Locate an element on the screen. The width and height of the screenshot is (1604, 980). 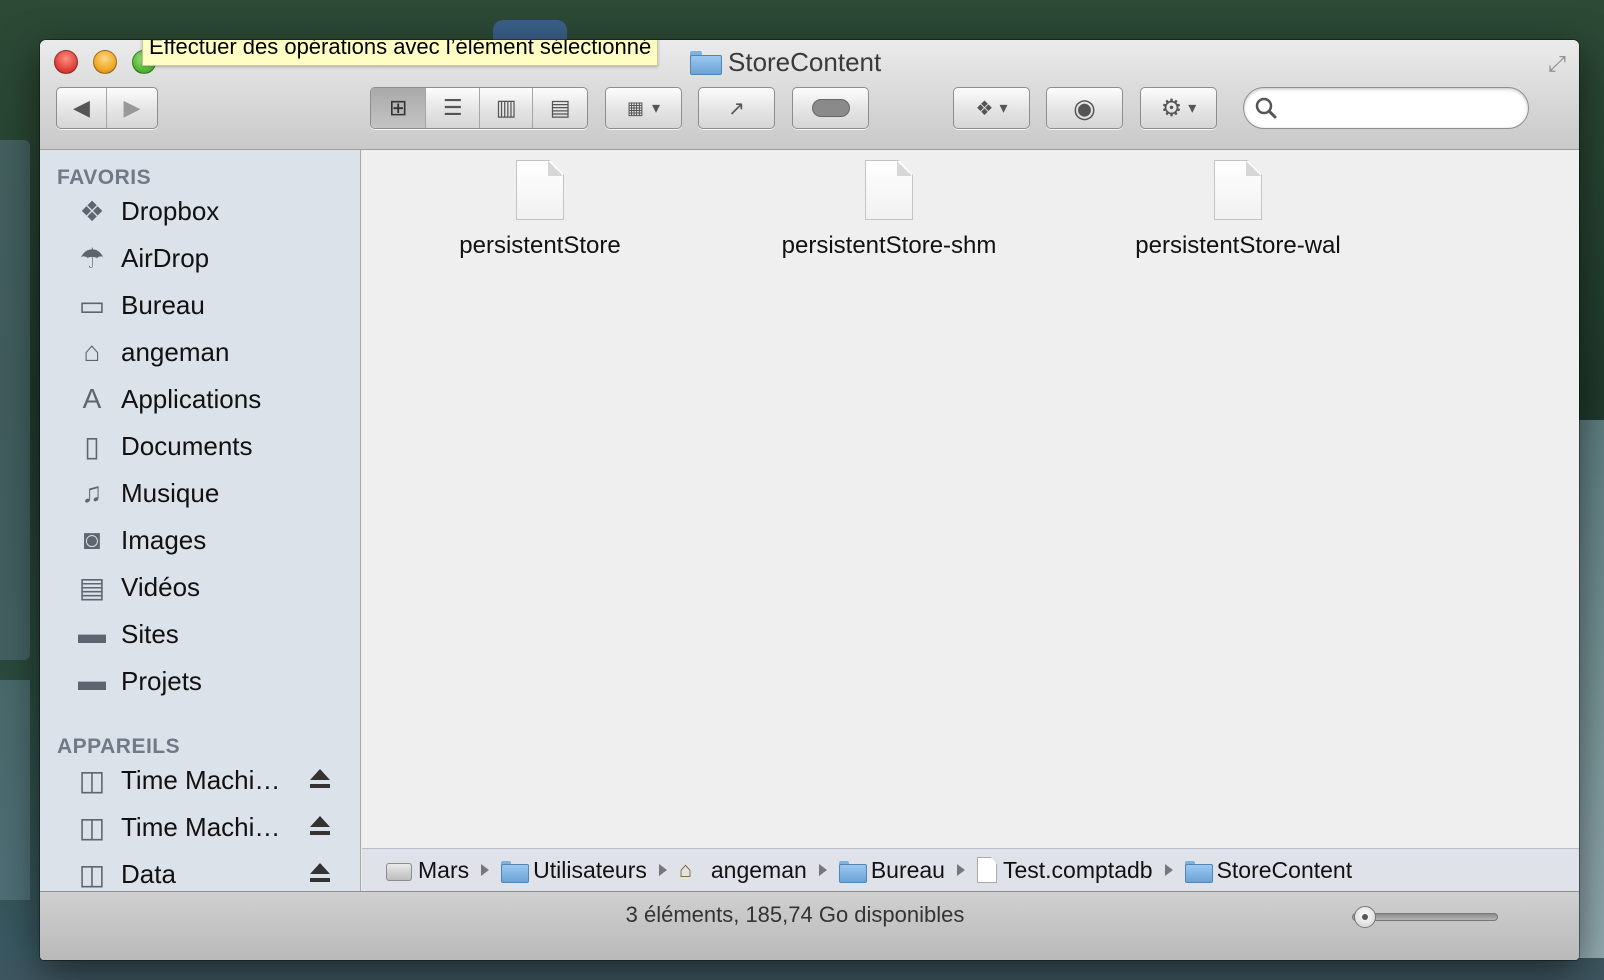
file-item: persistentStore is located at coordinates (540, 210).